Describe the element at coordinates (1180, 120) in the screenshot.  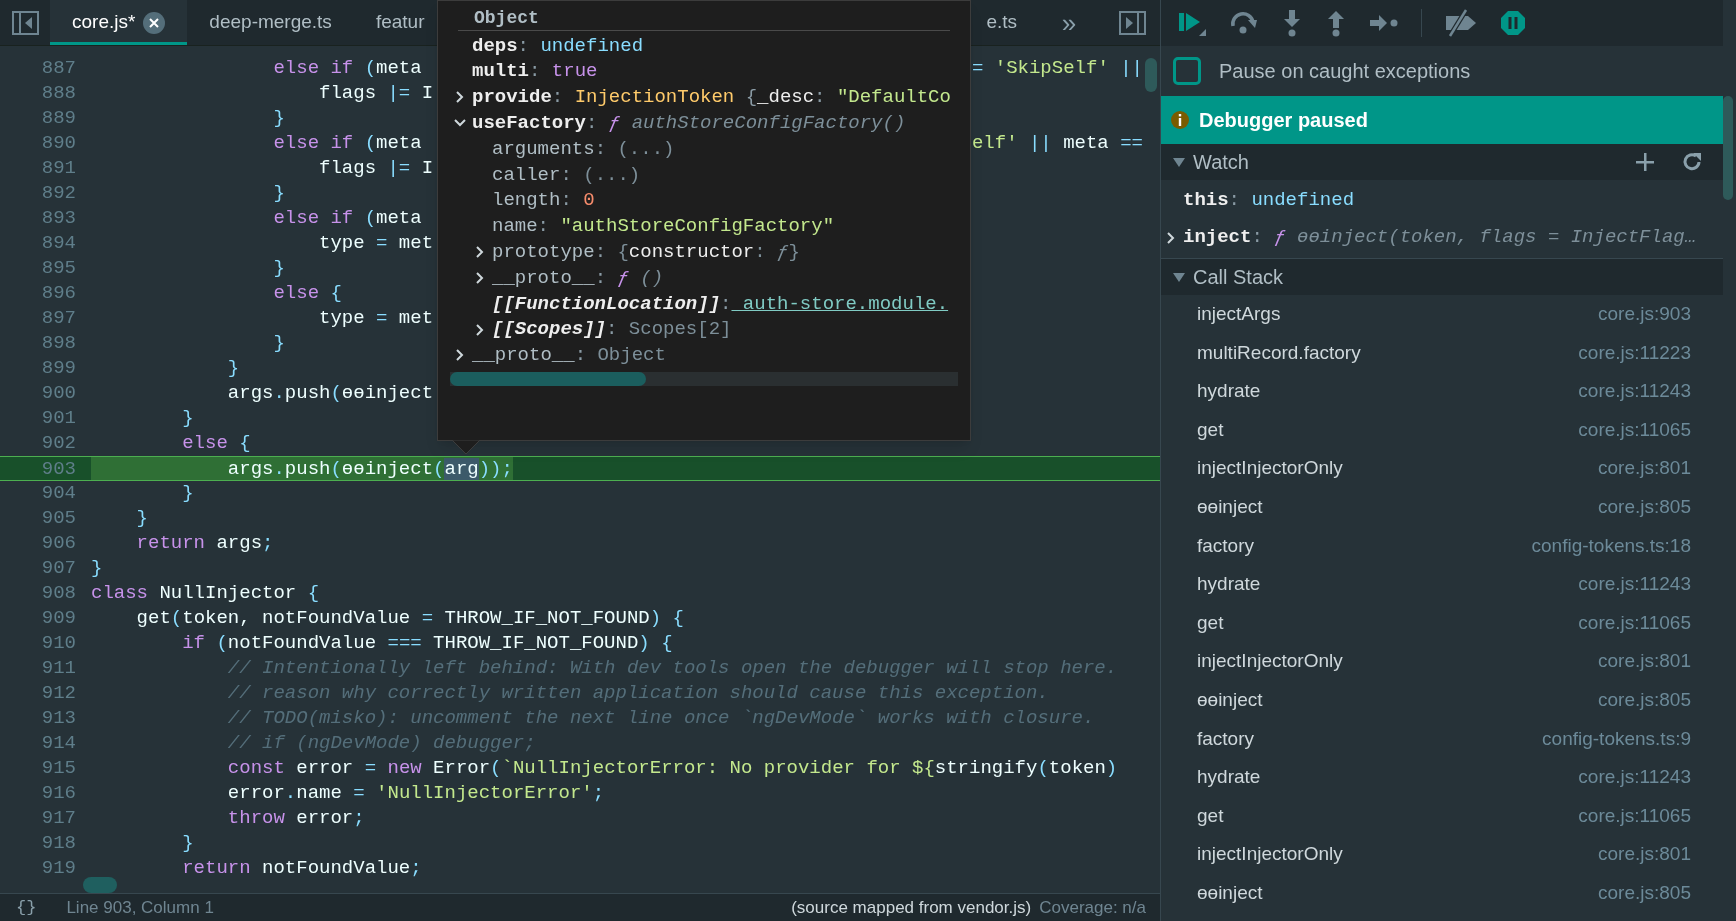
I see `info-icon` at that location.